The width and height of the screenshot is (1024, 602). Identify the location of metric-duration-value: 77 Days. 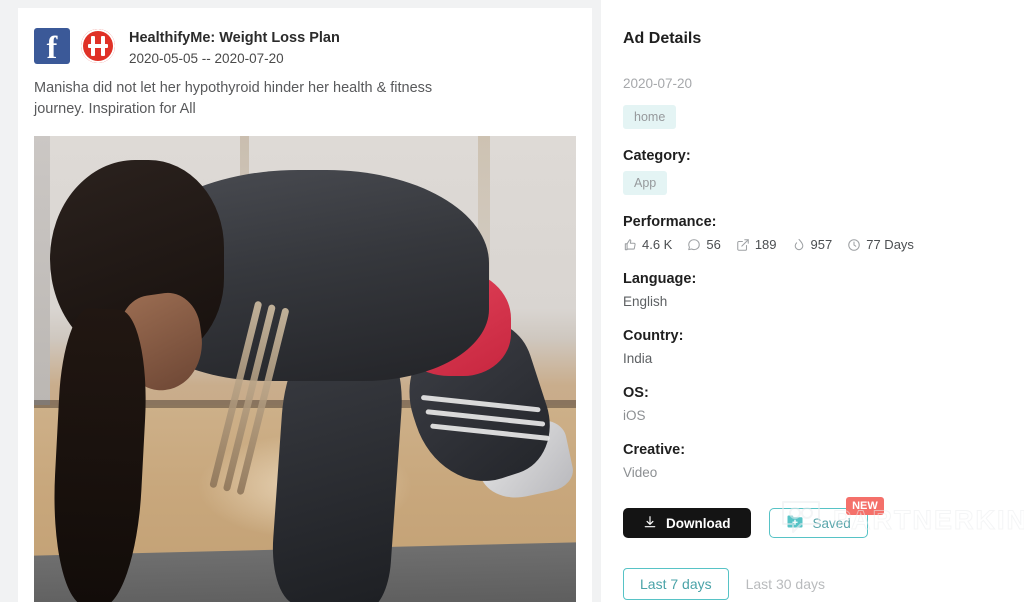
(890, 244).